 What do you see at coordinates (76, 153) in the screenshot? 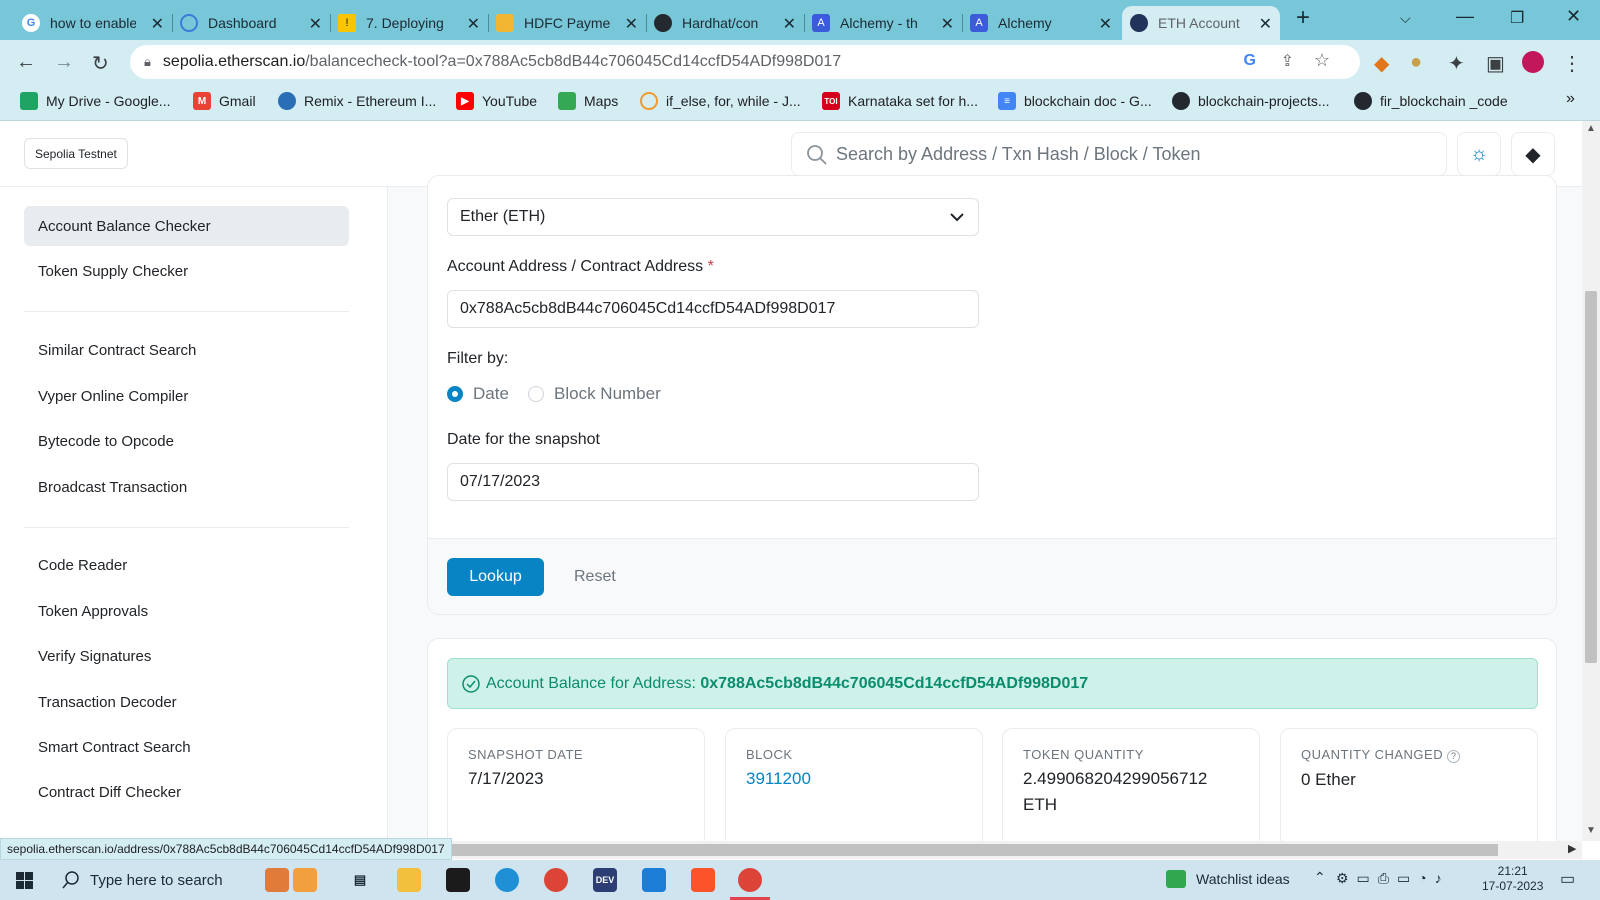
I see `network-badge: Sepolia Testnet` at bounding box center [76, 153].